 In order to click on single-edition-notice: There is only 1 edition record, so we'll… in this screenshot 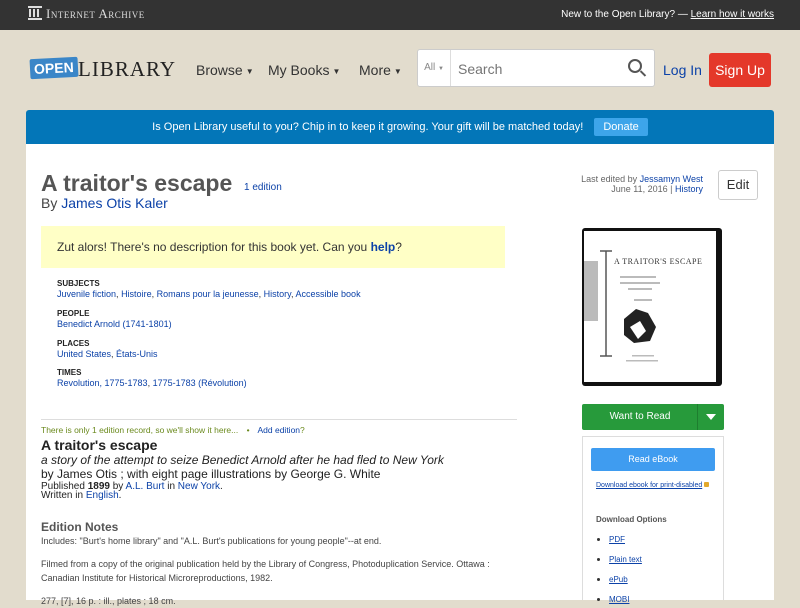, I will do `click(173, 430)`.